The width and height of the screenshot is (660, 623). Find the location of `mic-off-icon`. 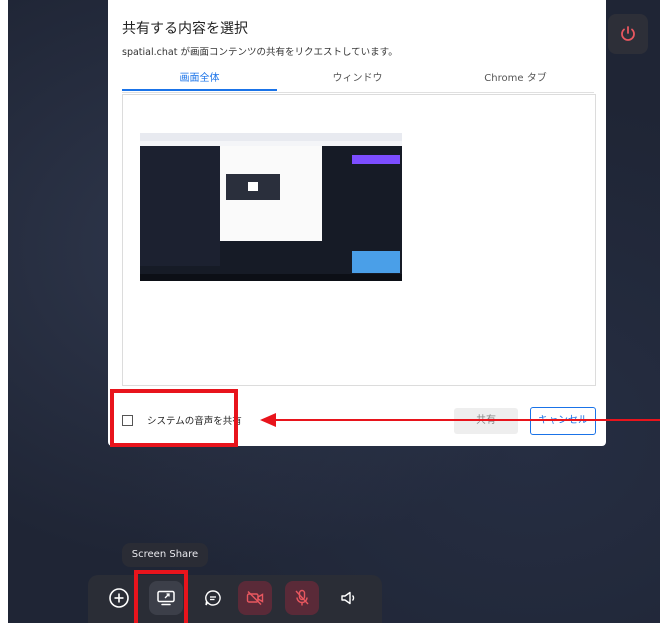

mic-off-icon is located at coordinates (302, 597).